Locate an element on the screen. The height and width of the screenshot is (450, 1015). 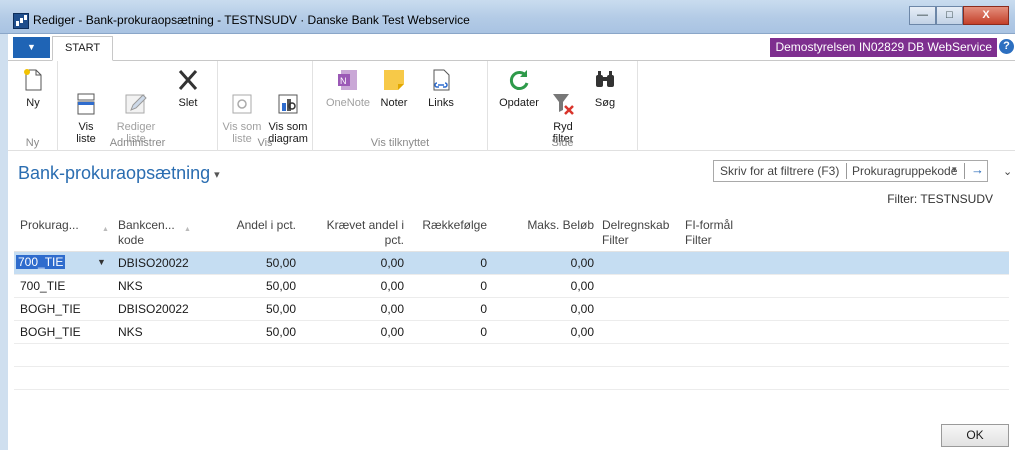
onenote-button: N OneNote is located at coordinates (348, 88).